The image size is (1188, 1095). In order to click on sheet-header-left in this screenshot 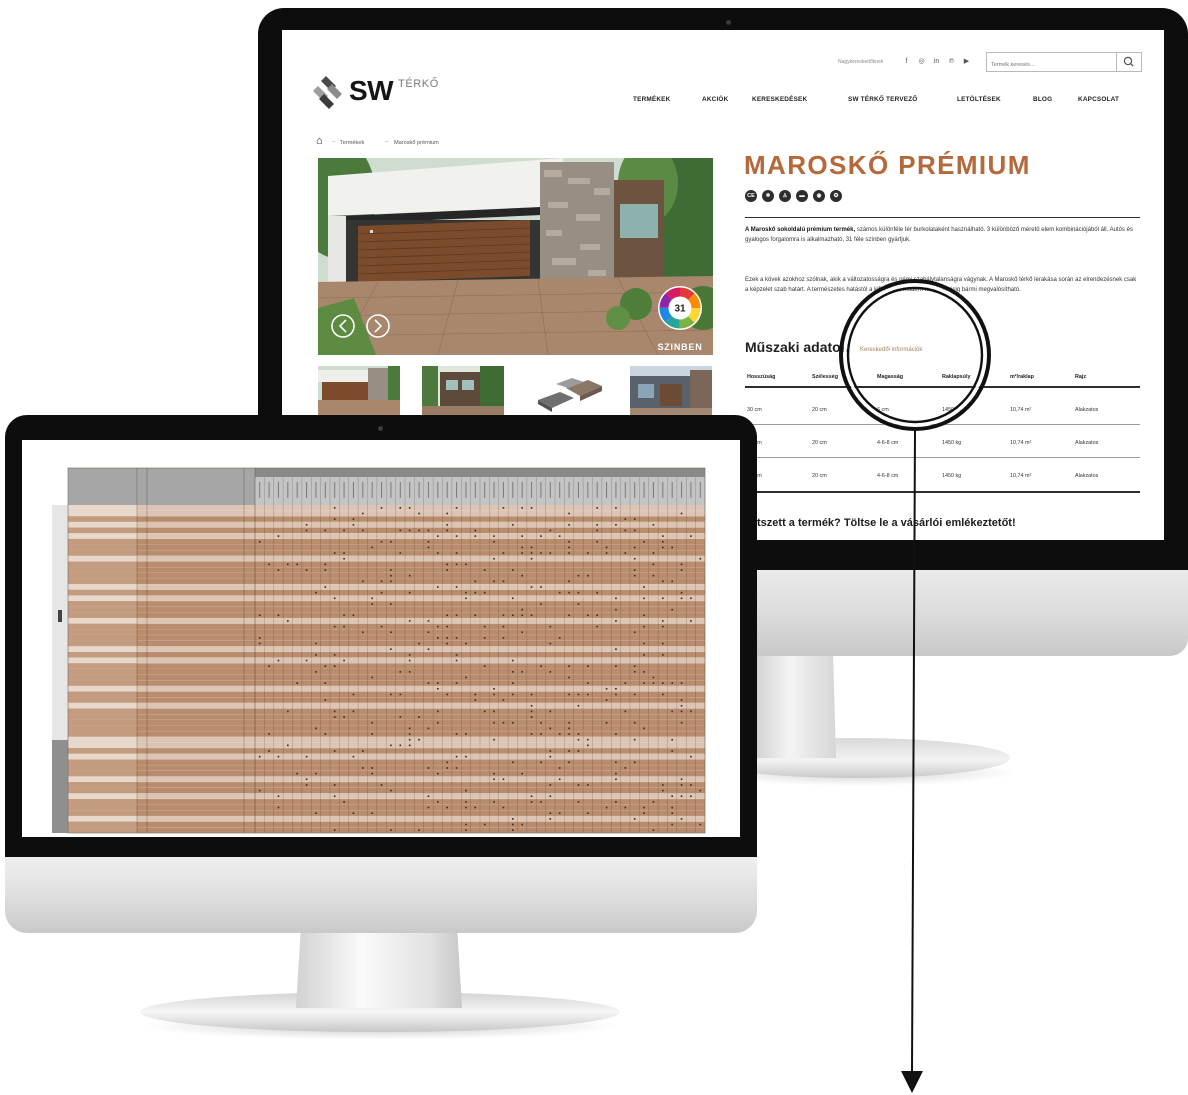, I will do `click(161, 486)`.